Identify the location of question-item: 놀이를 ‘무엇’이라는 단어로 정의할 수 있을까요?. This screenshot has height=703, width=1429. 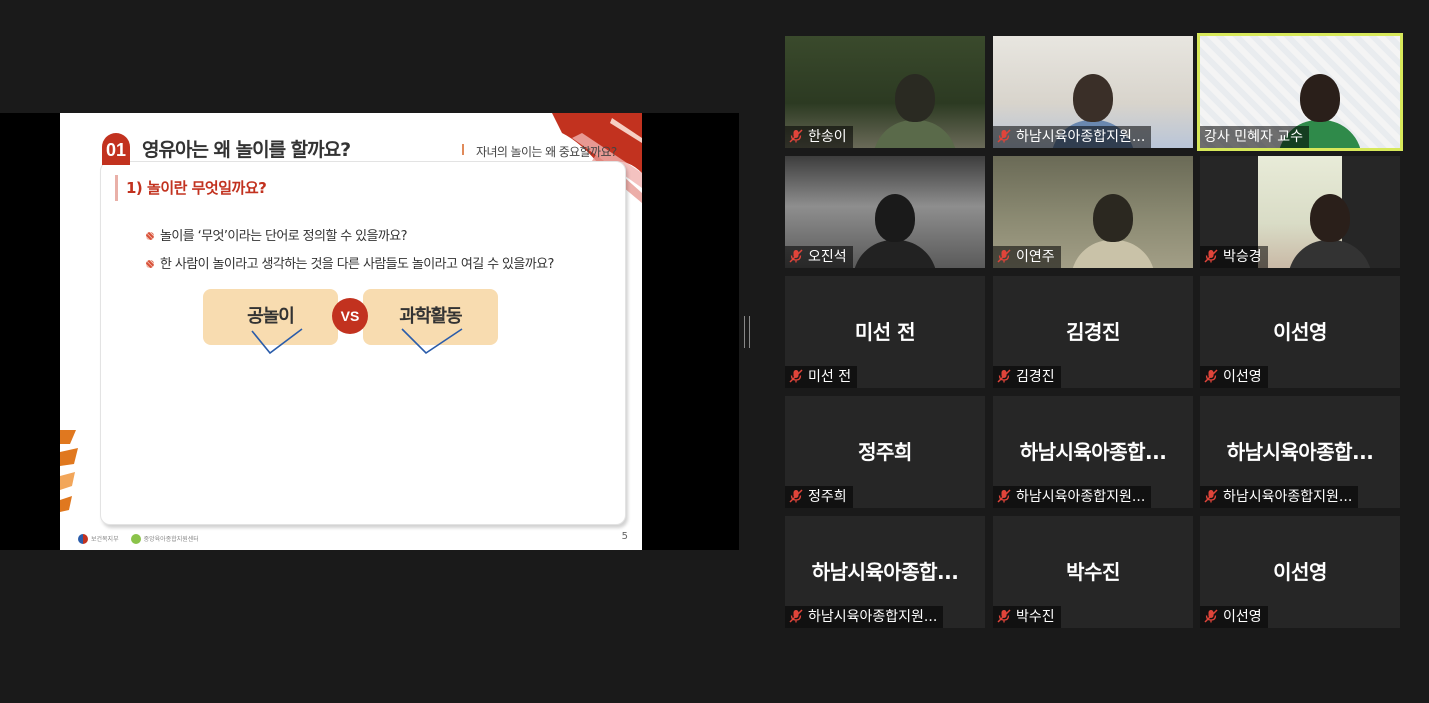
(276, 234).